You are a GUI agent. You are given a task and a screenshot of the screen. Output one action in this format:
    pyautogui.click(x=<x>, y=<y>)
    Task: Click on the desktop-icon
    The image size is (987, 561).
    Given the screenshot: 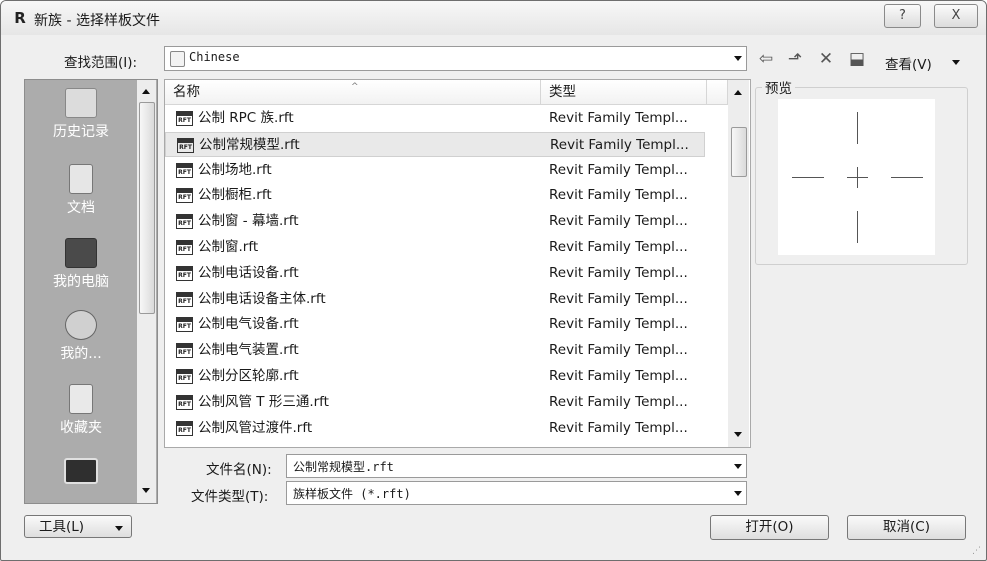 What is the action you would take?
    pyautogui.click(x=81, y=471)
    